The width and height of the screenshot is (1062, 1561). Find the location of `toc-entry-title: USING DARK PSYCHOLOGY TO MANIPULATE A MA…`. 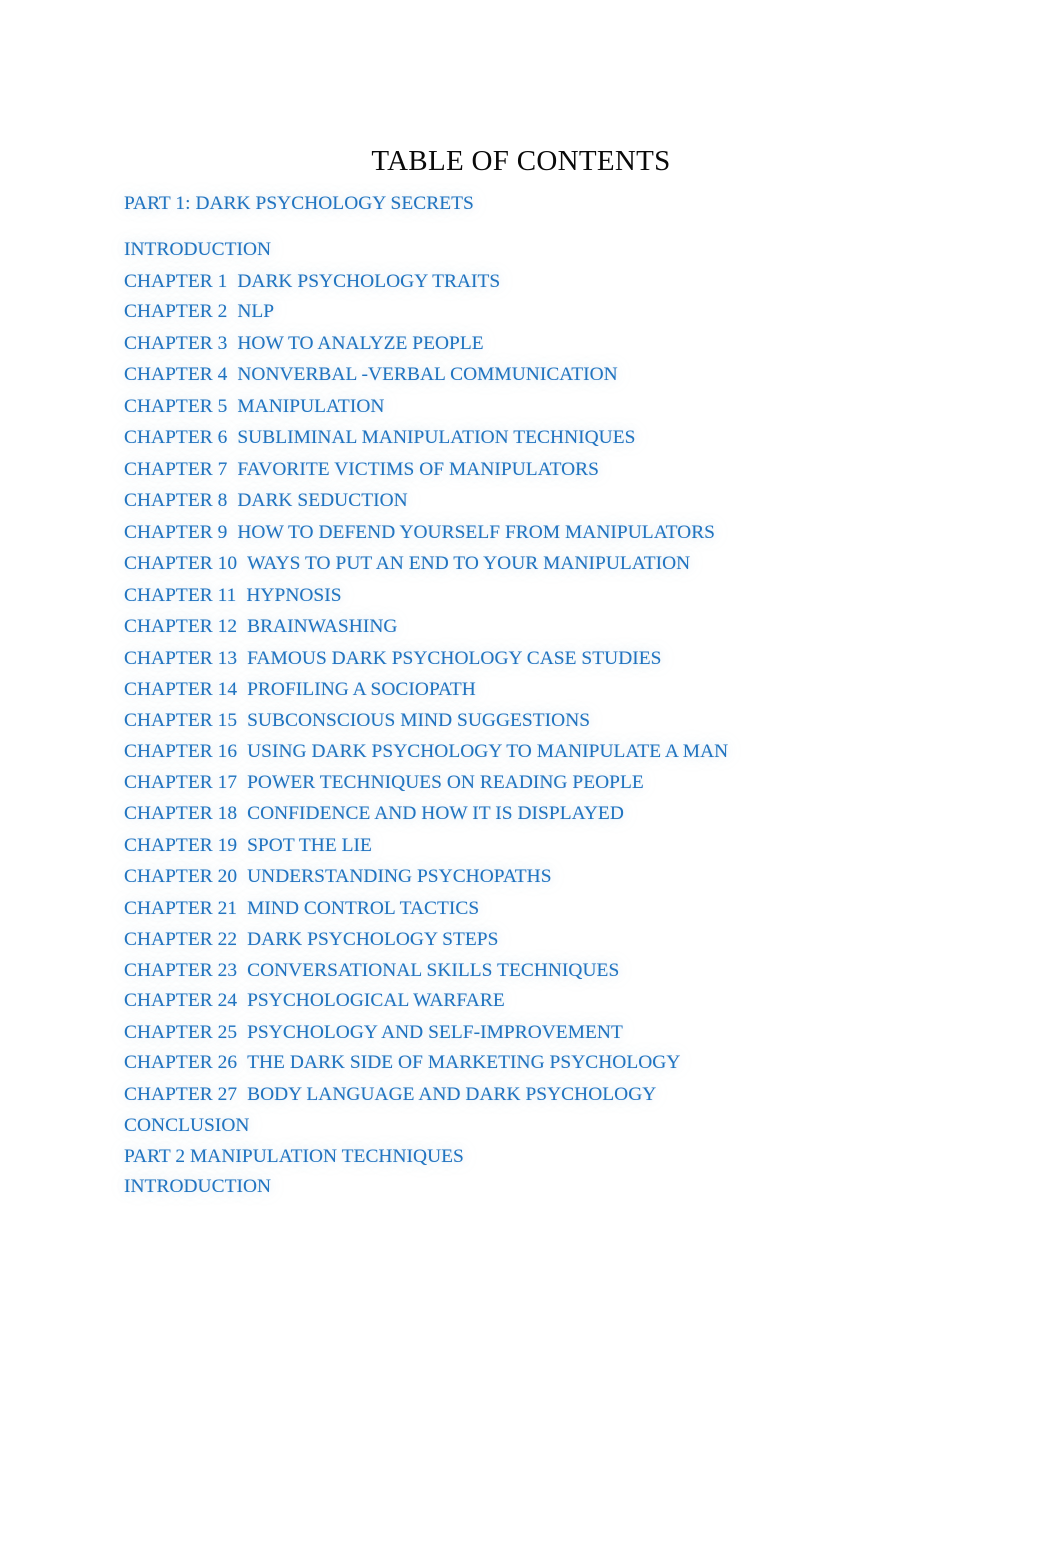

toc-entry-title: USING DARK PSYCHOLOGY TO MANIPULATE A MA… is located at coordinates (488, 751).